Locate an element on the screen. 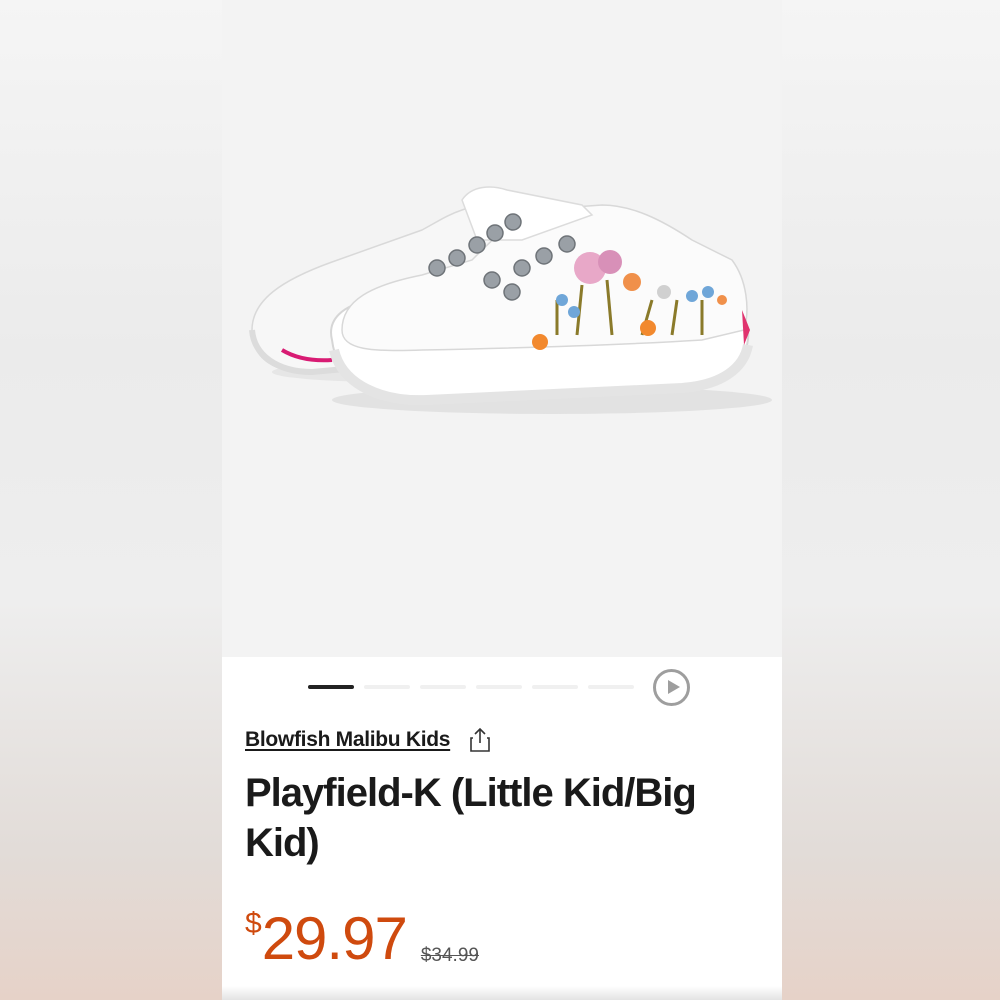  image-carousel-indicator is located at coordinates (502, 688).